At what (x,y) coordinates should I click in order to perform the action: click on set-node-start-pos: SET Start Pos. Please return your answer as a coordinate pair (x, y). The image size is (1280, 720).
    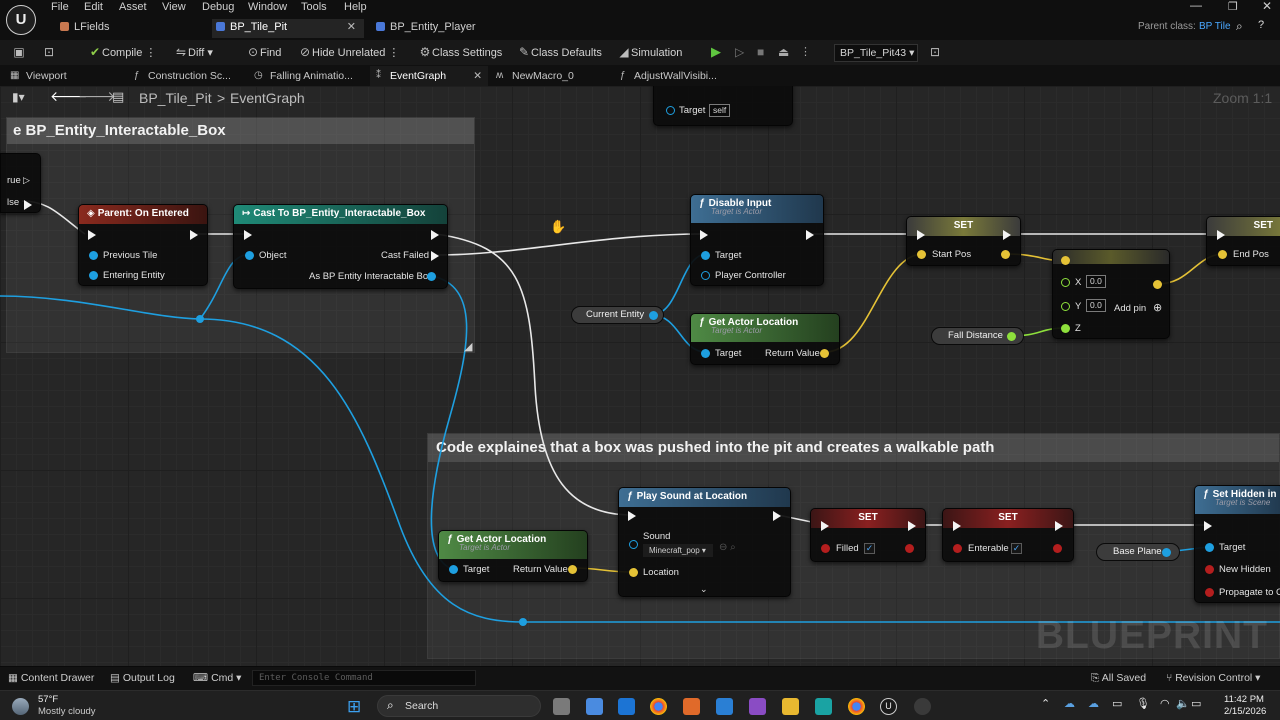
    Looking at the image, I should click on (963, 241).